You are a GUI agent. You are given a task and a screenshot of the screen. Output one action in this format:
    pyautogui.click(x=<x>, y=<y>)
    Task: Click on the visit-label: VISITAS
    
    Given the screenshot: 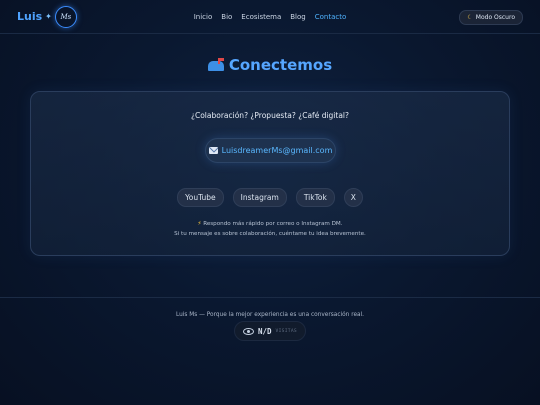 What is the action you would take?
    pyautogui.click(x=286, y=331)
    